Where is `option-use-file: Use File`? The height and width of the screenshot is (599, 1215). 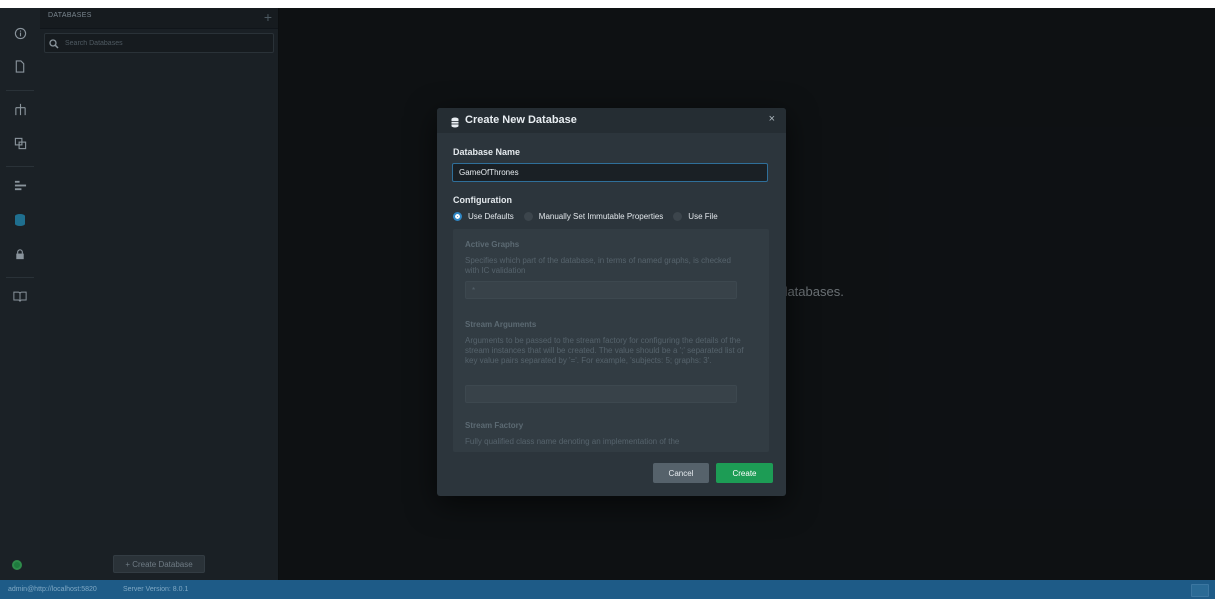 option-use-file: Use File is located at coordinates (695, 216).